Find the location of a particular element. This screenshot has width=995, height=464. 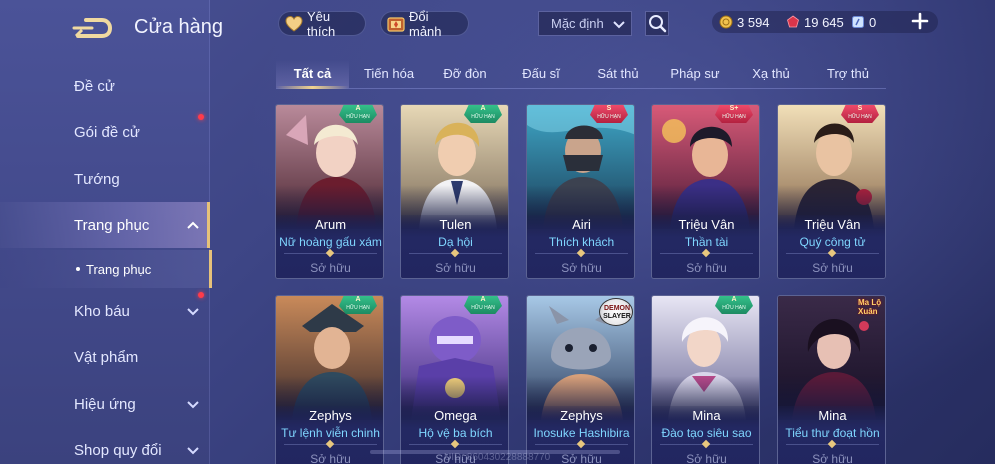

event-logo: Ma Lộ Xuân is located at coordinates (870, 307).